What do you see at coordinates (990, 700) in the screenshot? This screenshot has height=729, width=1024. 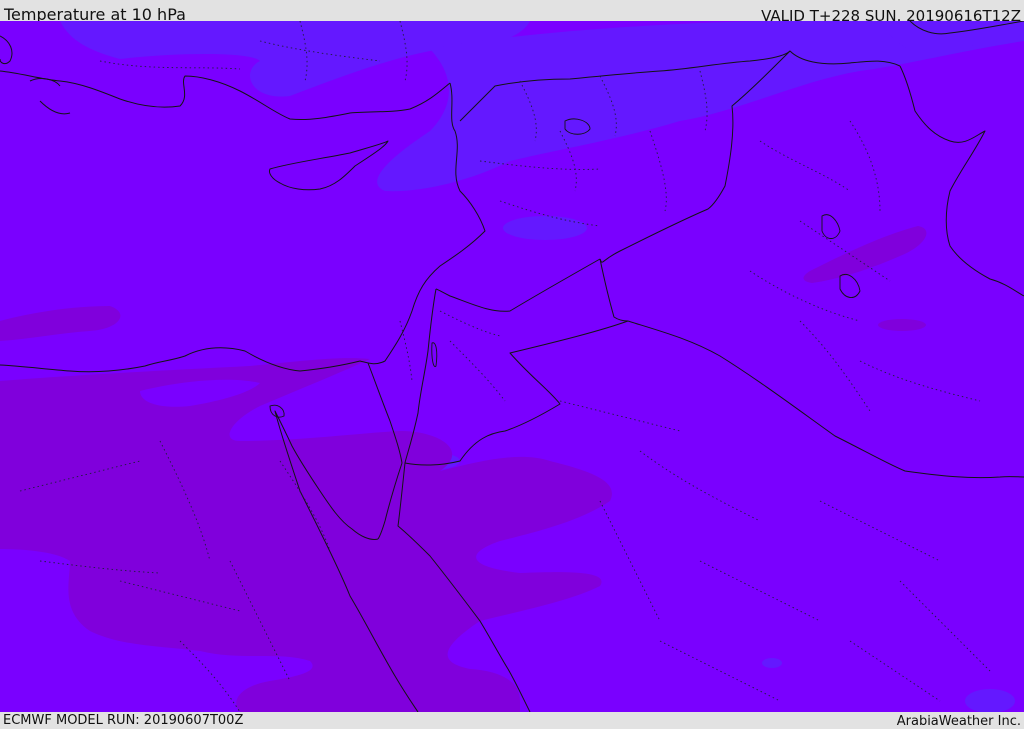 I see `cool-blob-southeast` at bounding box center [990, 700].